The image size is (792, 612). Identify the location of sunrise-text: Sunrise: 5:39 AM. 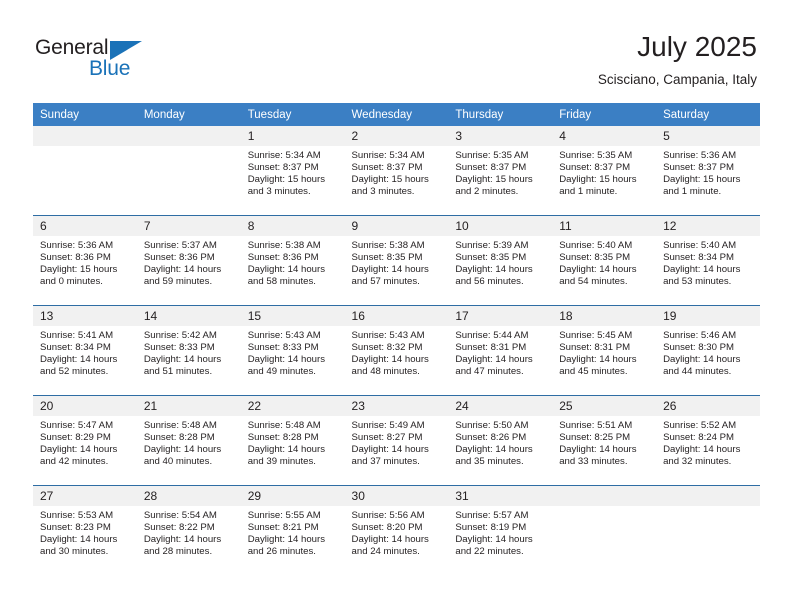
(492, 245).